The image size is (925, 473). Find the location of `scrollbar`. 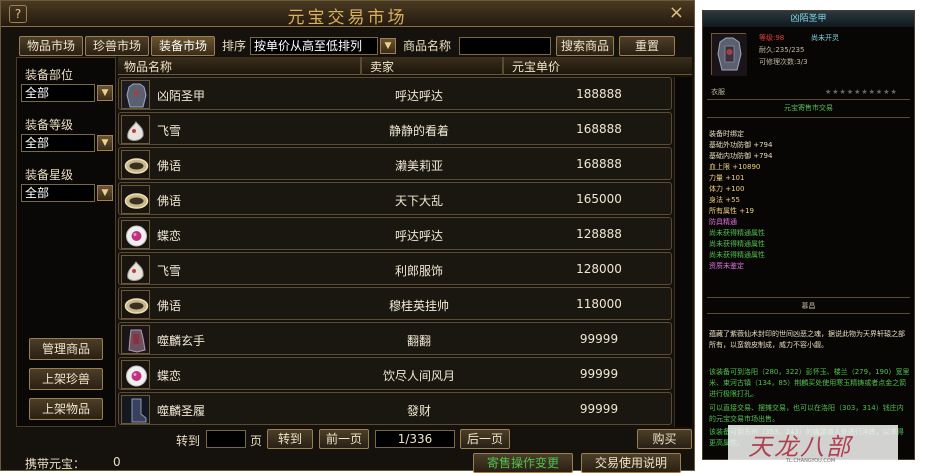

scrollbar is located at coordinates (683, 252).